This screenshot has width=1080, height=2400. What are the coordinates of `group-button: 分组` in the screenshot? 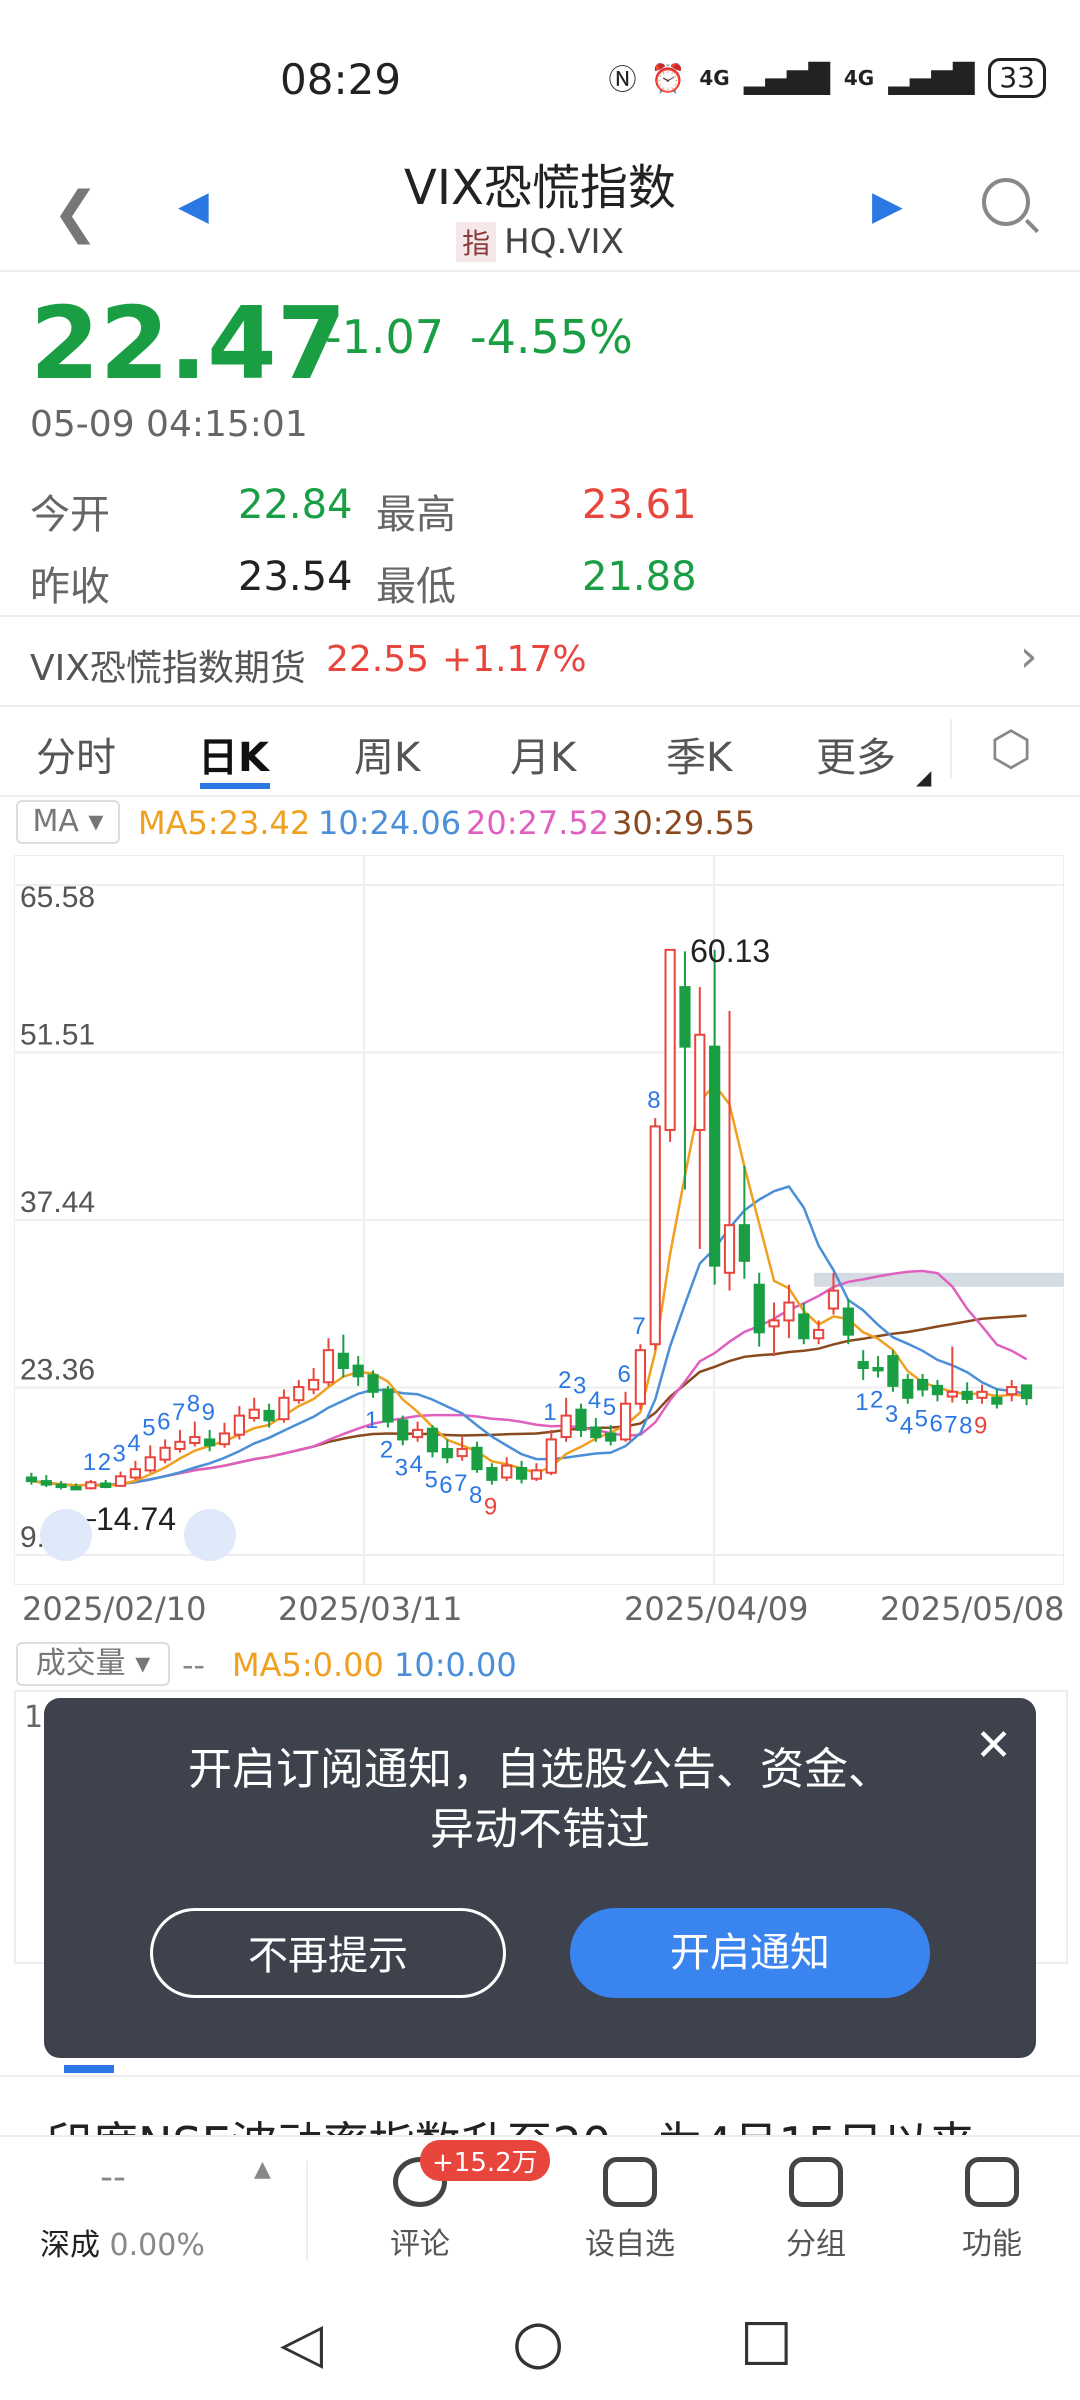 It's located at (816, 2210).